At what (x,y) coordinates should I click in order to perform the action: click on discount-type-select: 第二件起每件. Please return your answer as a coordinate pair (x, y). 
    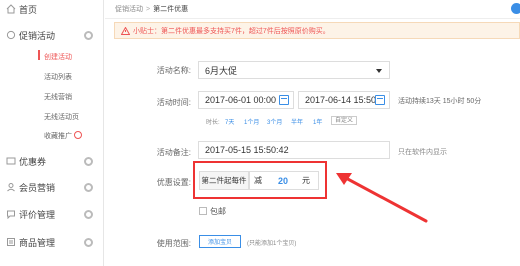
    Looking at the image, I should click on (224, 180).